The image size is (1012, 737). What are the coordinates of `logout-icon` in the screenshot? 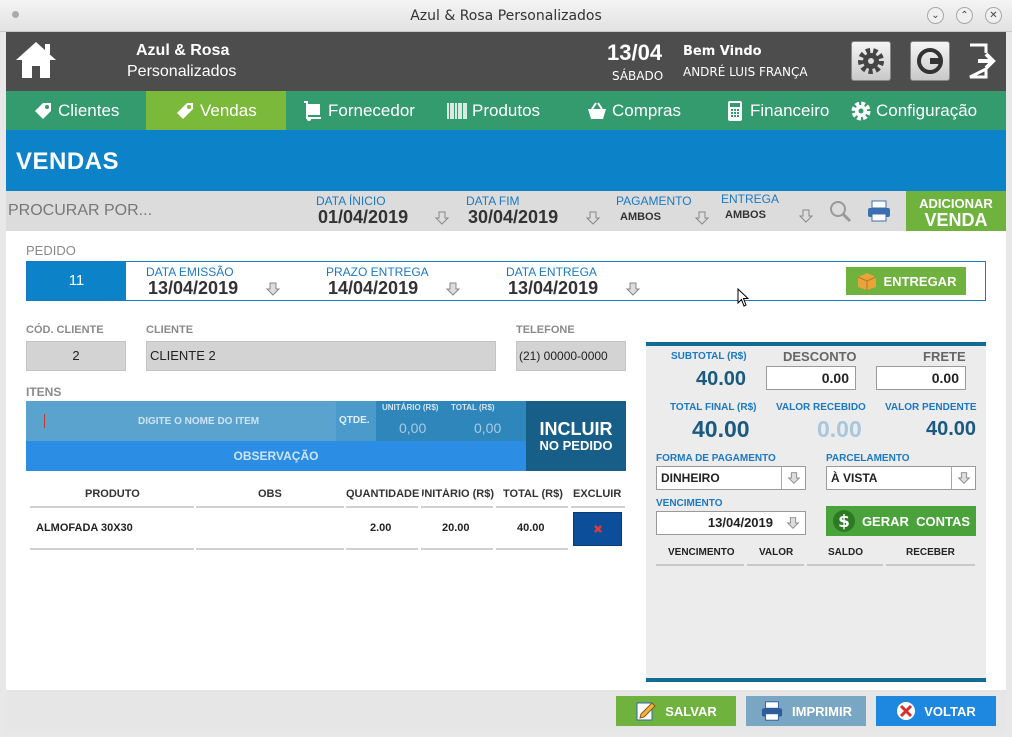 It's located at (982, 61).